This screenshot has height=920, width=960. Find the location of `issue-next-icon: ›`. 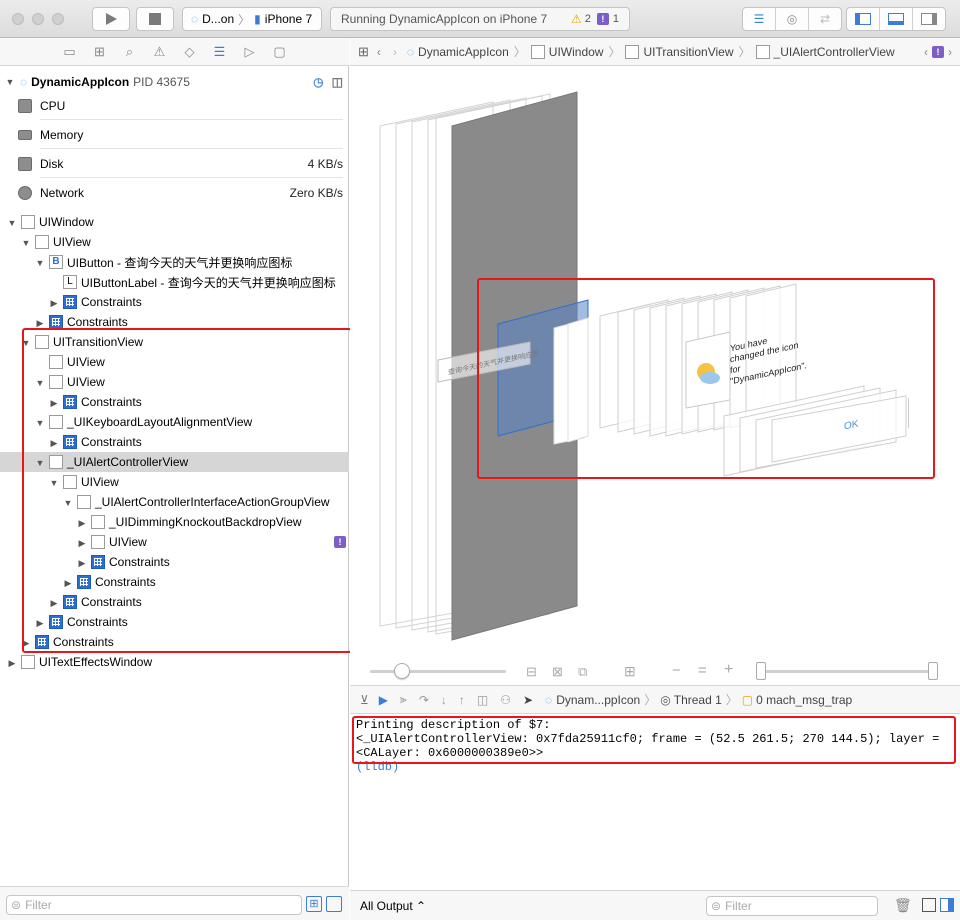

issue-next-icon: › is located at coordinates (950, 52).